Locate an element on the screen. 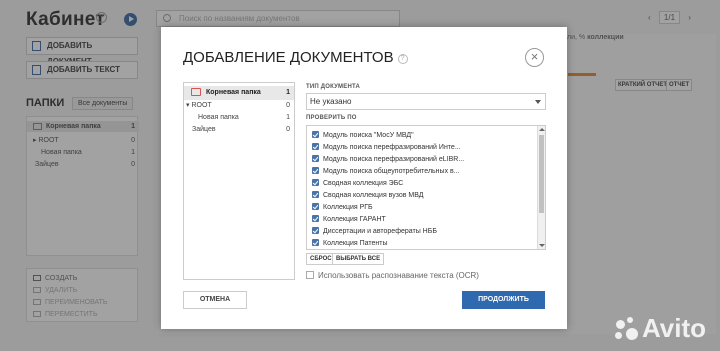 The width and height of the screenshot is (720, 351). chevron-down-icon is located at coordinates (538, 102).